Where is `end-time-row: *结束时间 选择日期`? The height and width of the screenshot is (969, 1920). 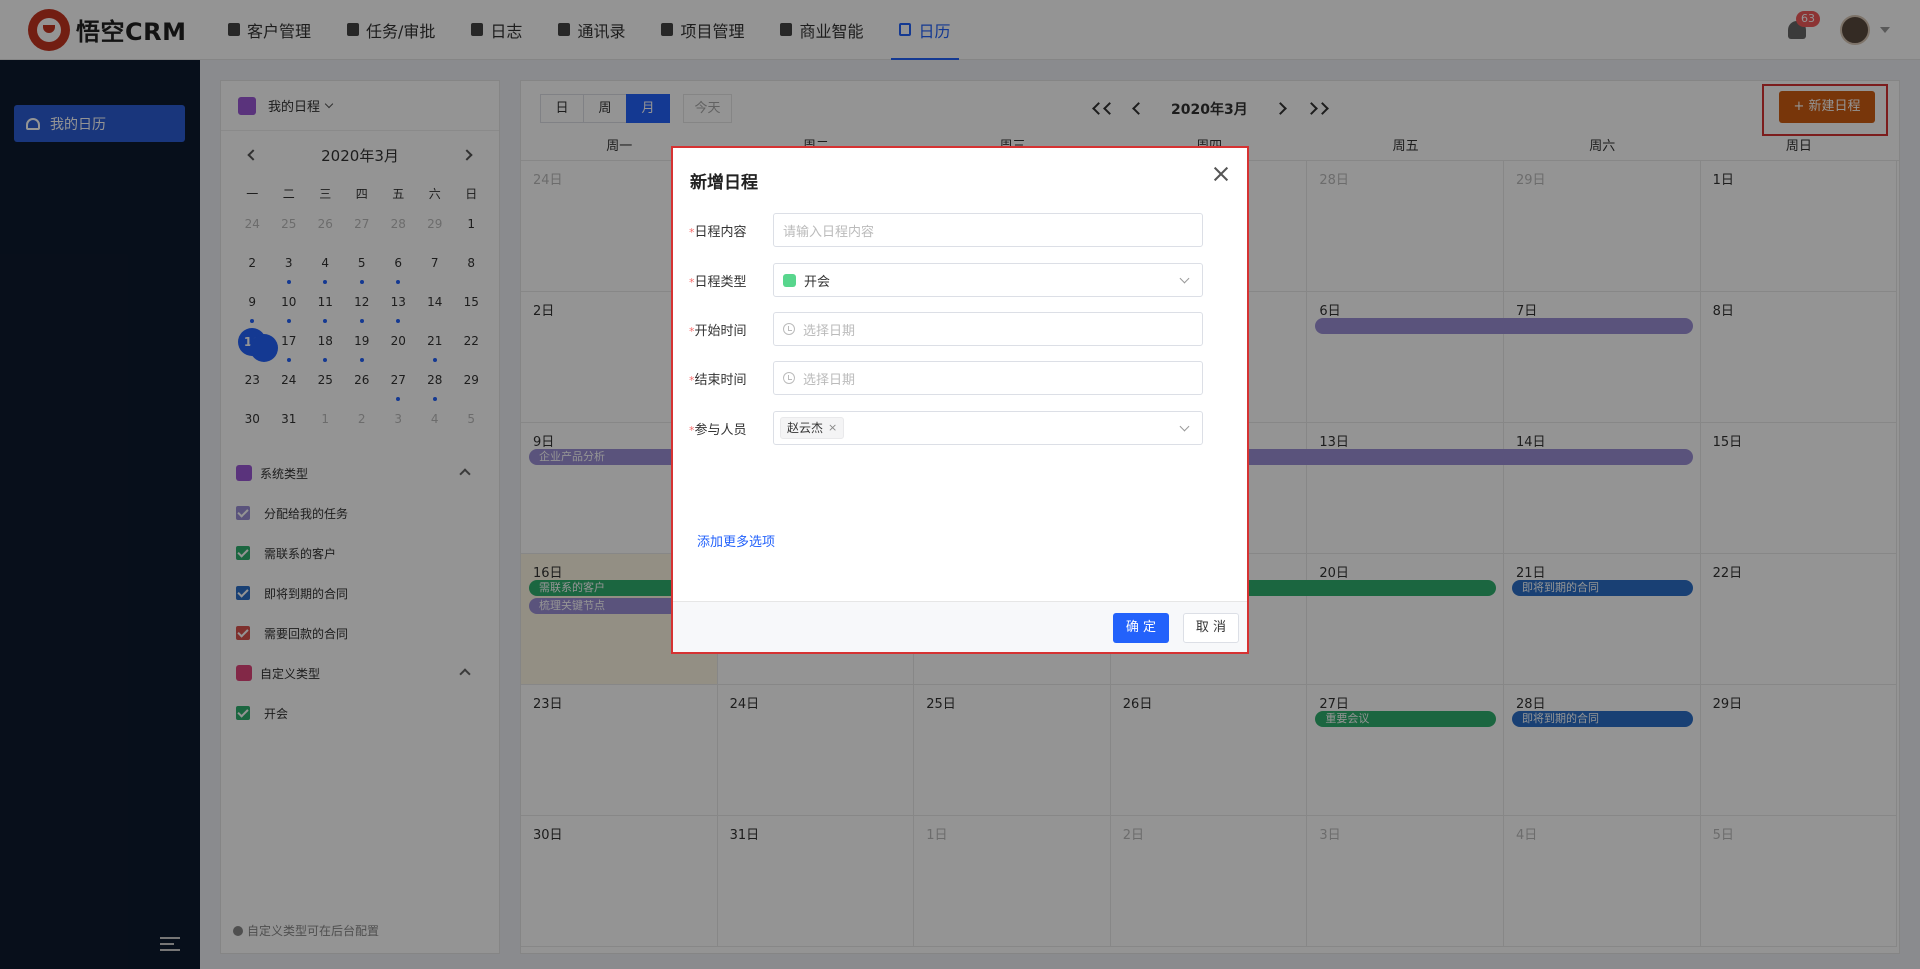 end-time-row: *结束时间 选择日期 is located at coordinates (954, 378).